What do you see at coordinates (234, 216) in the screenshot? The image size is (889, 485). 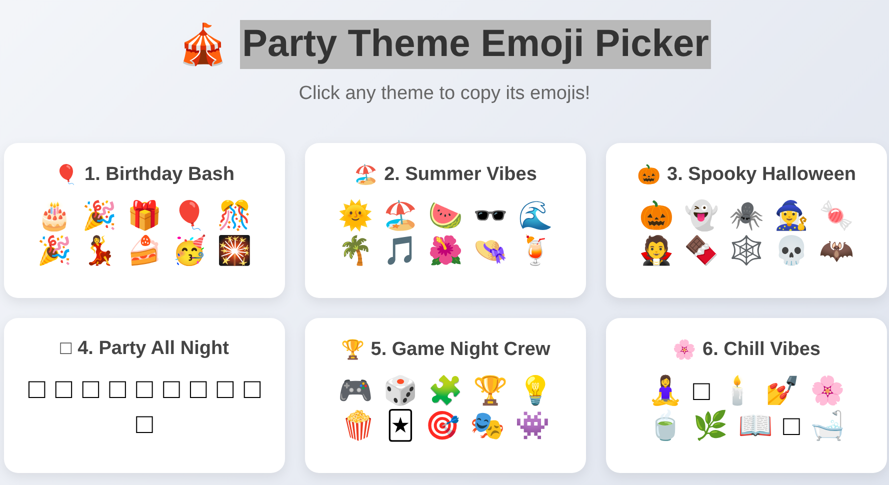 I see `emoji-icon: 🎊` at bounding box center [234, 216].